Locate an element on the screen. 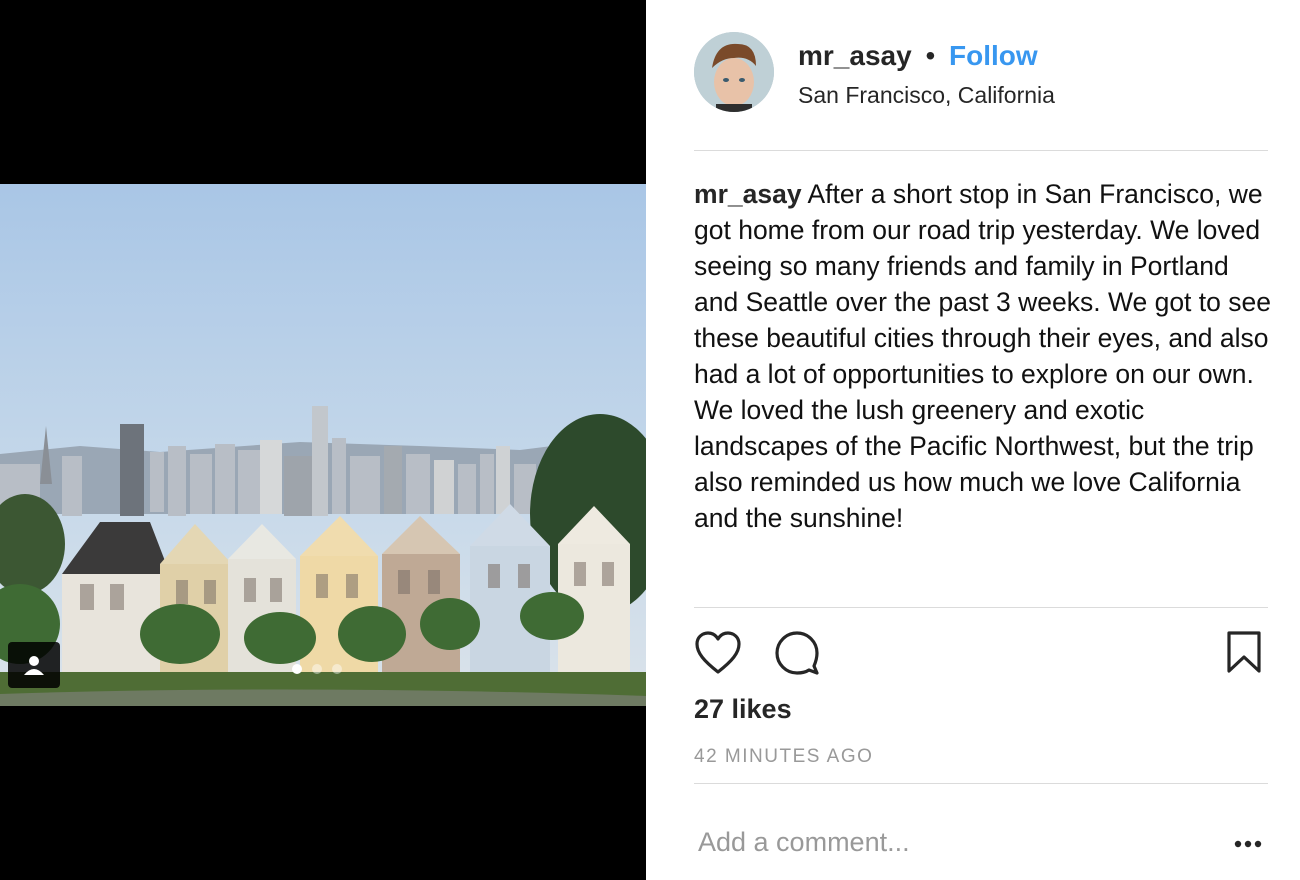  post-actions is located at coordinates (981, 655).